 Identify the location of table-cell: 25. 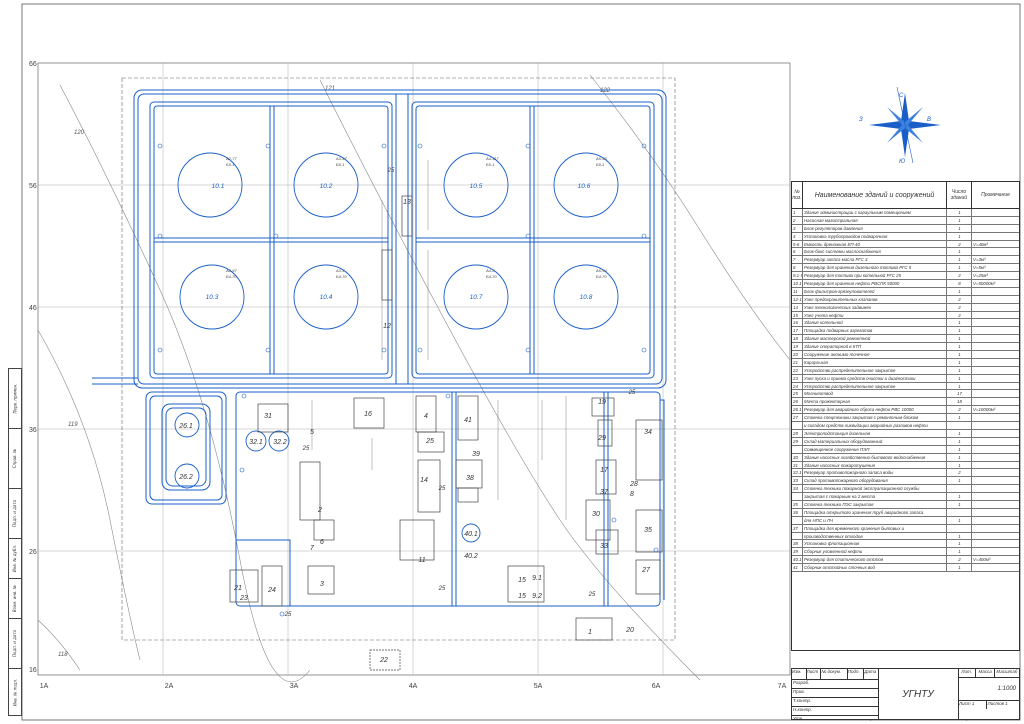
(797, 394).